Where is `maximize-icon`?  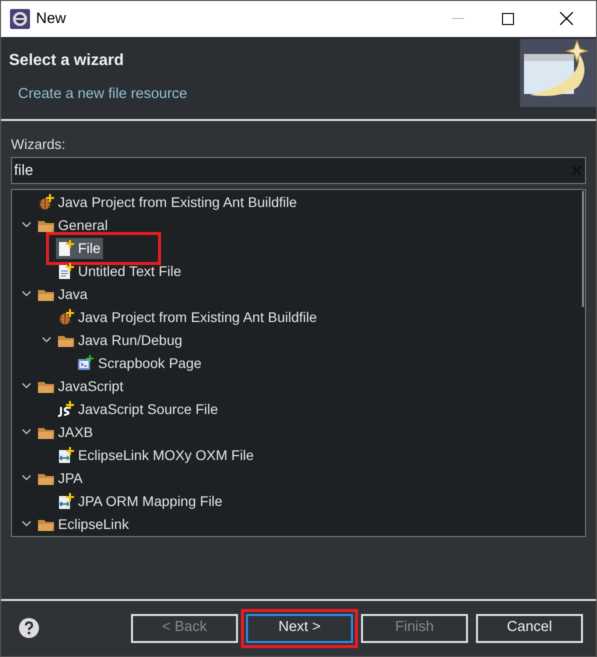 maximize-icon is located at coordinates (508, 18).